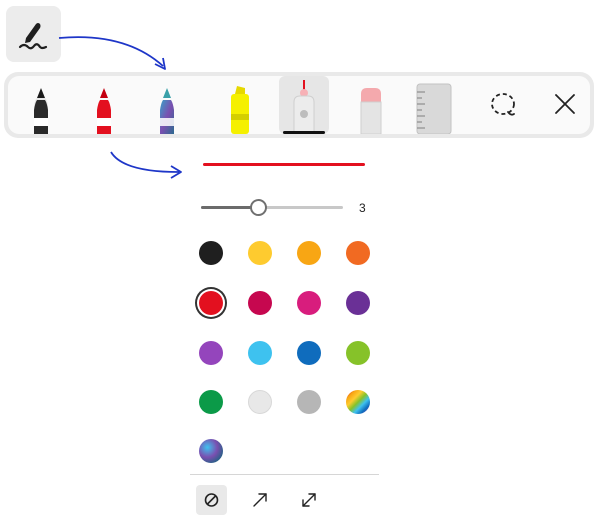 This screenshot has width=595, height=528. What do you see at coordinates (358, 402) in the screenshot?
I see `color-swatch-rainbow` at bounding box center [358, 402].